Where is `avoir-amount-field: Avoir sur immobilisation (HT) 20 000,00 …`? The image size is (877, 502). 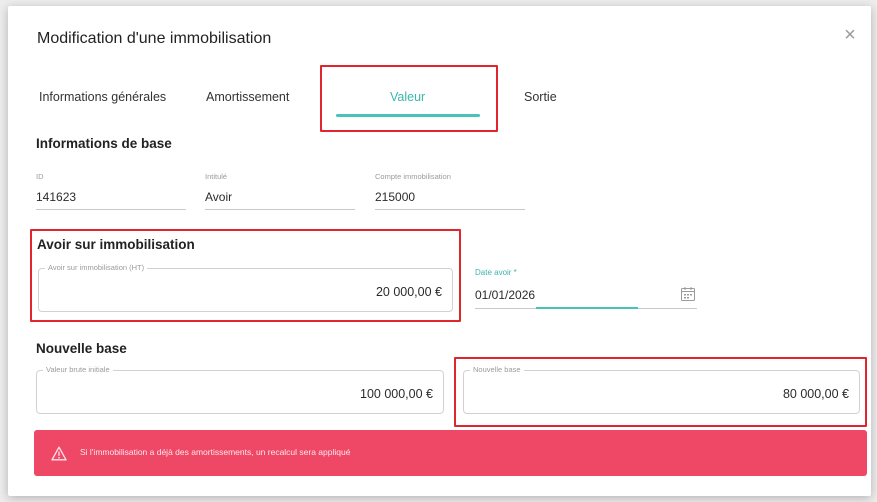
avoir-amount-field: Avoir sur immobilisation (HT) 20 000,00 … is located at coordinates (245, 287).